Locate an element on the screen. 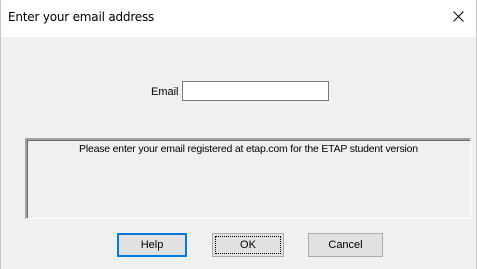 This screenshot has height=269, width=477. close-icon is located at coordinates (458, 16).